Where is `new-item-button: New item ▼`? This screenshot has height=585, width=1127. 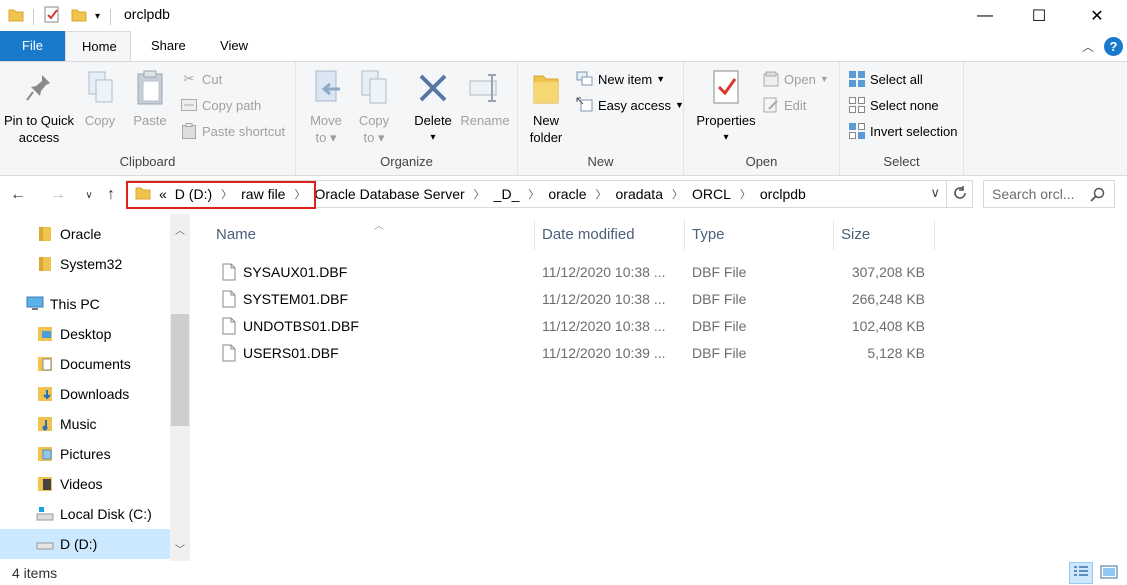 new-item-button: New item ▼ is located at coordinates (620, 79).